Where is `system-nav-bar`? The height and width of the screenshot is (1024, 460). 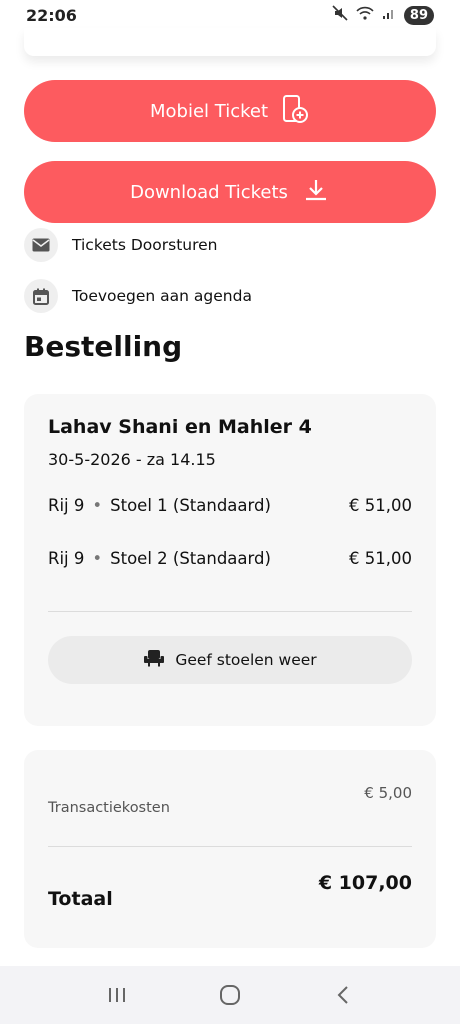
system-nav-bar is located at coordinates (230, 995).